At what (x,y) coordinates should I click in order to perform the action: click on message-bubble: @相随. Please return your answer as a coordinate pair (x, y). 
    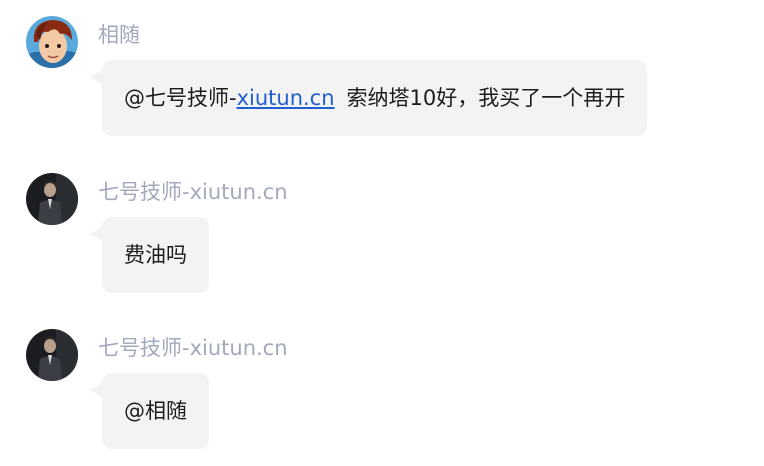
    Looking at the image, I should click on (149, 411).